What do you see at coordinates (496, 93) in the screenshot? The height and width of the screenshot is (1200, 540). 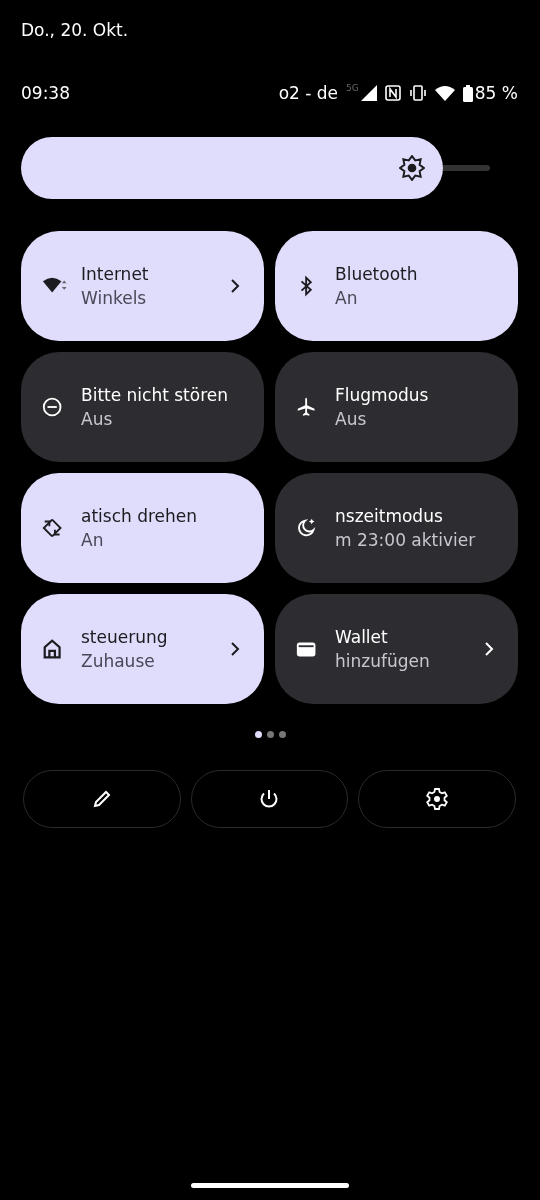 I see `battery-text: 85 %` at bounding box center [496, 93].